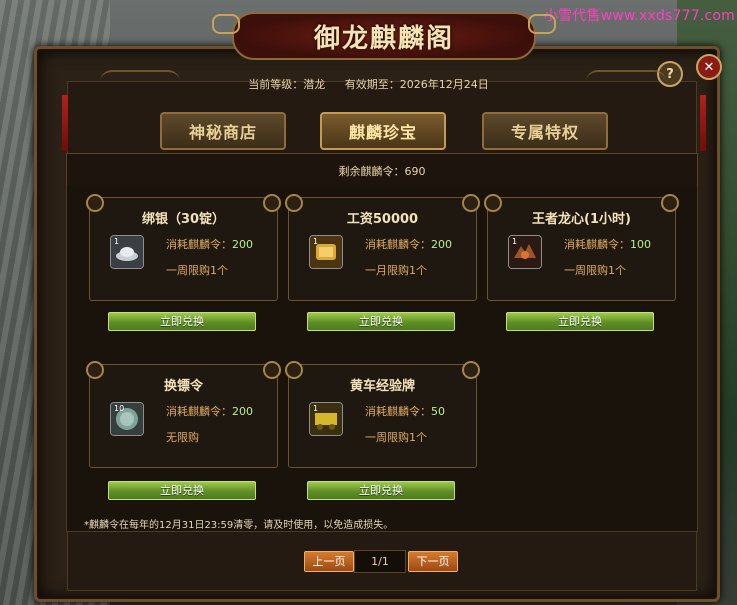 This screenshot has height=605, width=737. What do you see at coordinates (326, 419) in the screenshot?
I see `yellow-cart-exp-icon: 1` at bounding box center [326, 419].